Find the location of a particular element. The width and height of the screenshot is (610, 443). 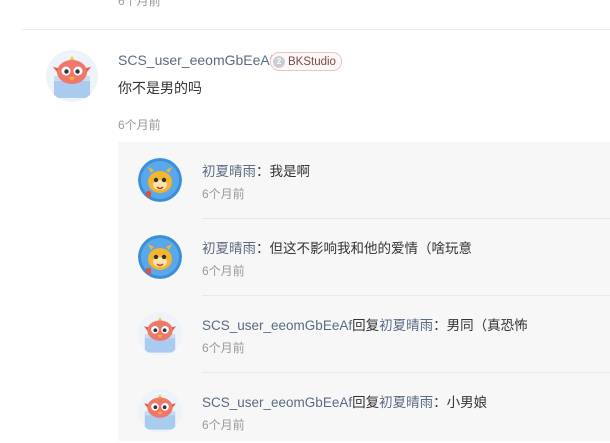

reply-item: SCS_user_eeomGbEeAf回复初夏晴雨：男同（真恐怖 6个月前 is located at coordinates (364, 334).